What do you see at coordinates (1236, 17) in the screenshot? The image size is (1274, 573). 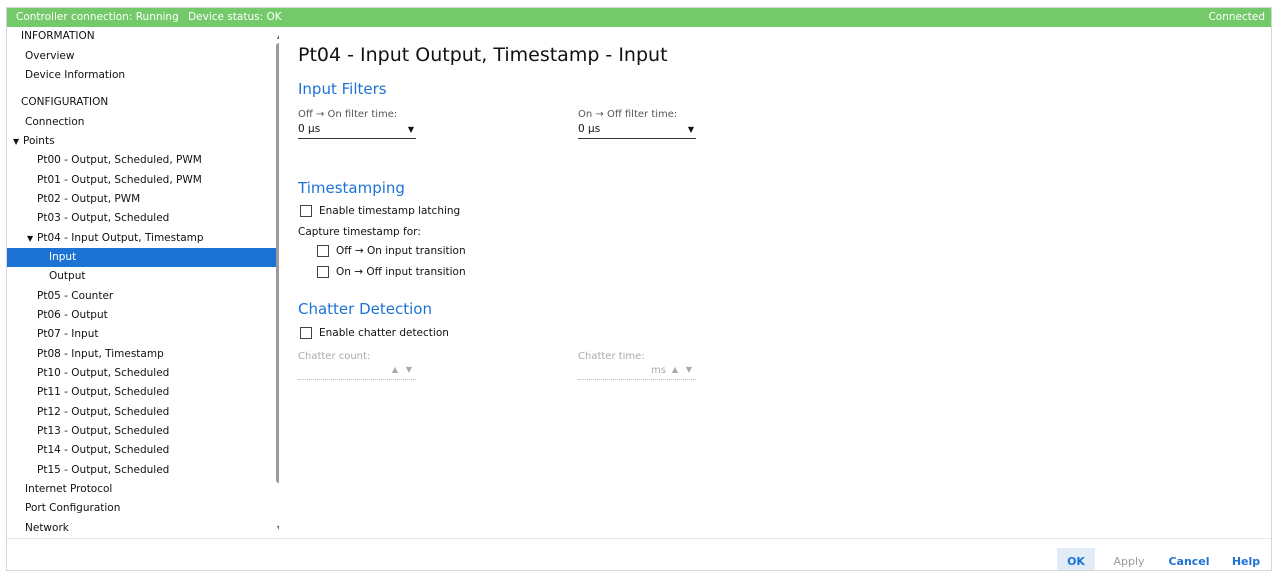 I see `connection-state: Connected` at bounding box center [1236, 17].